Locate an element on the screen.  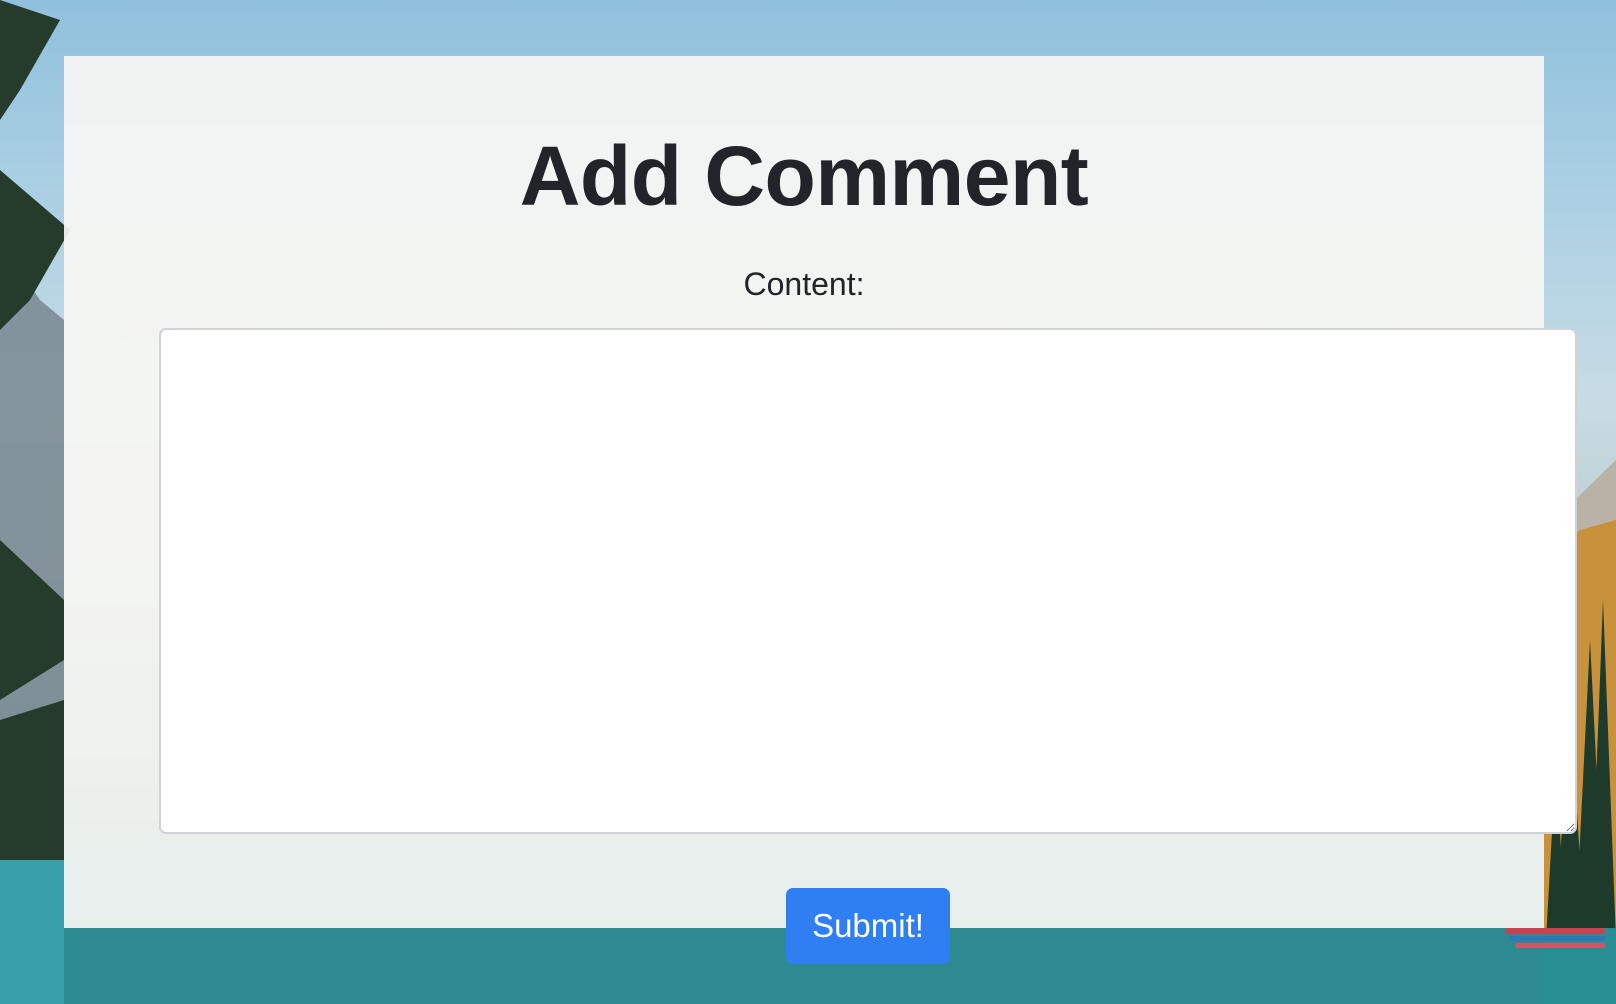
content-label: Content: is located at coordinates (804, 284).